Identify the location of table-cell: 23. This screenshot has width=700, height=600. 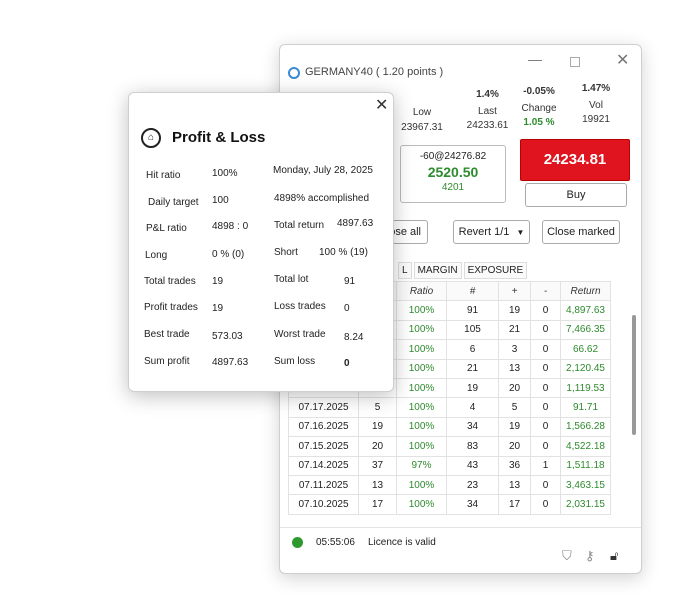
(472, 485).